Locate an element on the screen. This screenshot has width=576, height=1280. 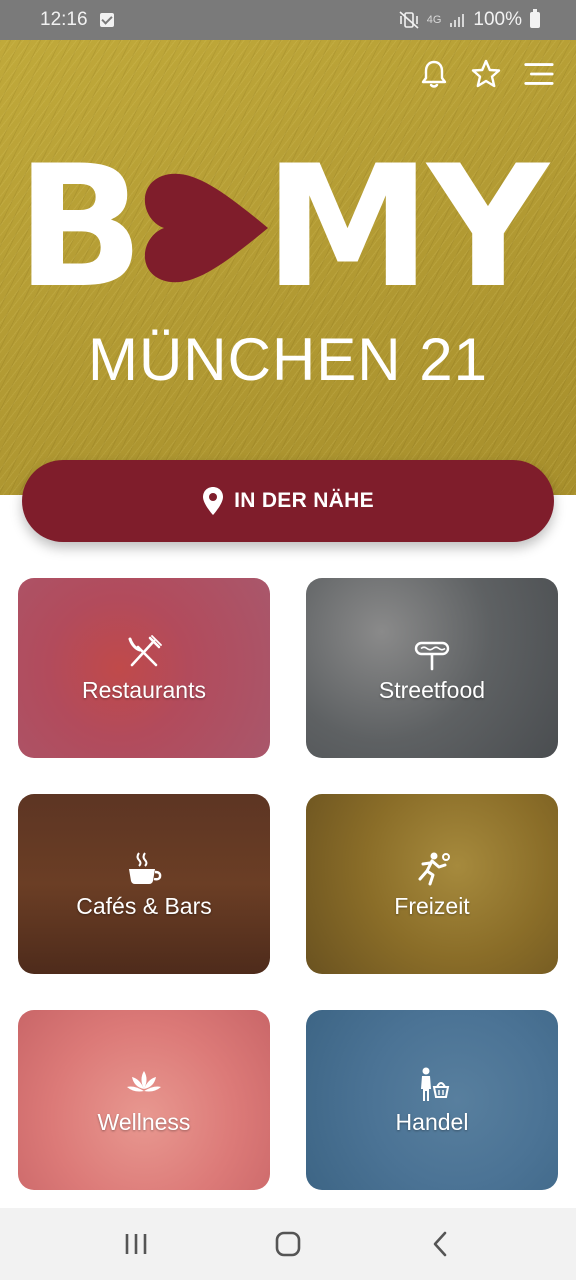
bell-icon is located at coordinates (434, 74).